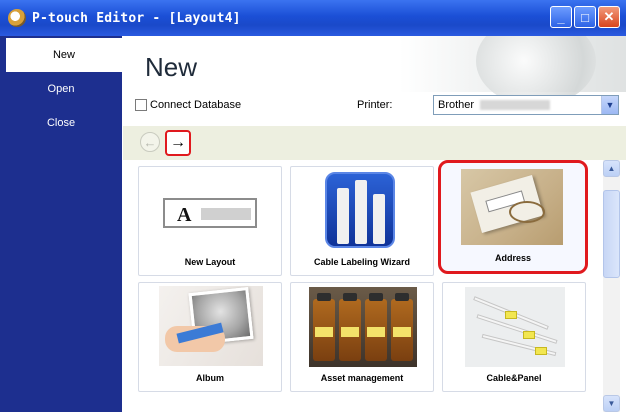  Describe the element at coordinates (150, 142) in the screenshot. I see `arrow-left-icon: ←` at that location.